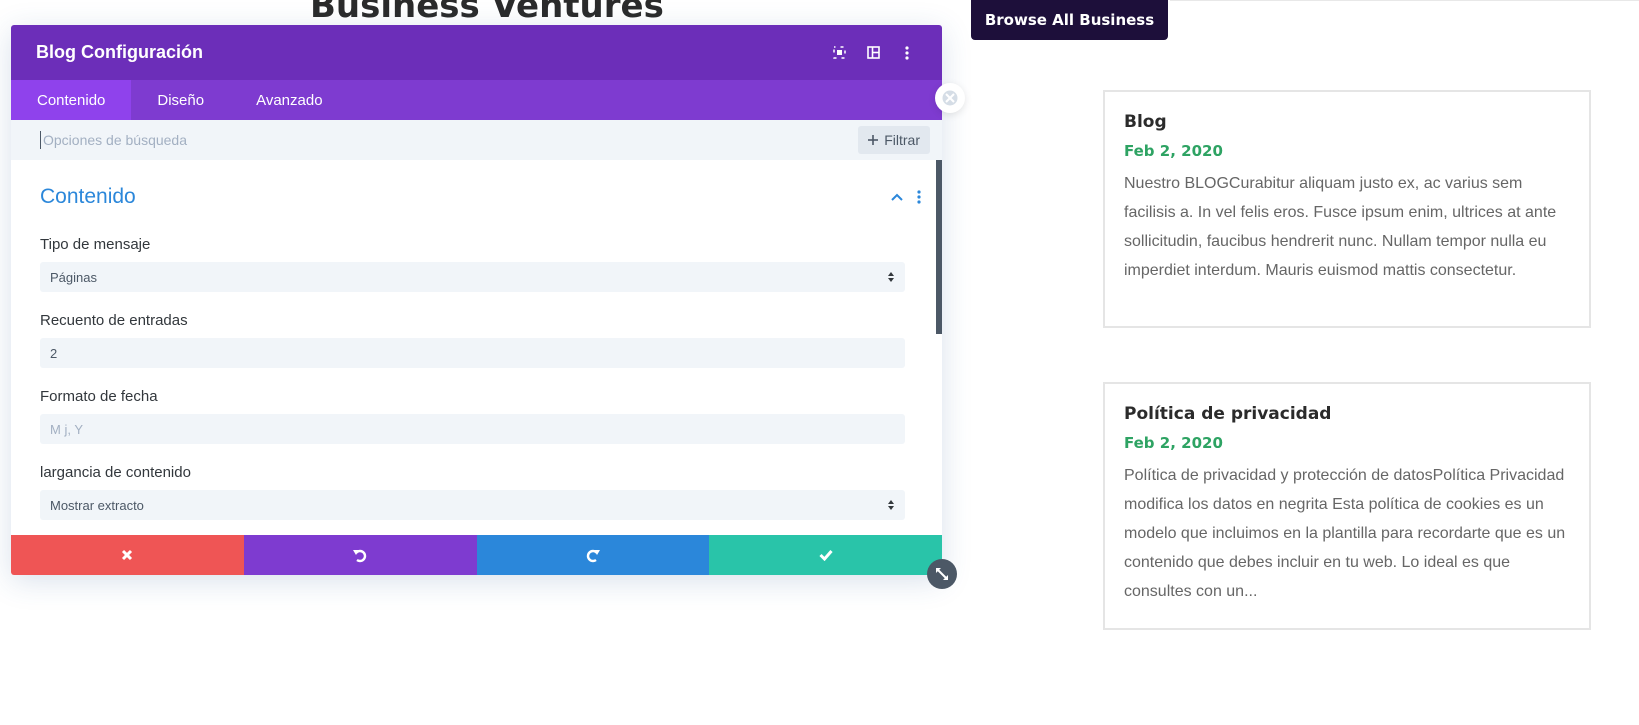 This screenshot has width=1639, height=725. What do you see at coordinates (73, 277) in the screenshot?
I see `select-value: Páginas` at bounding box center [73, 277].